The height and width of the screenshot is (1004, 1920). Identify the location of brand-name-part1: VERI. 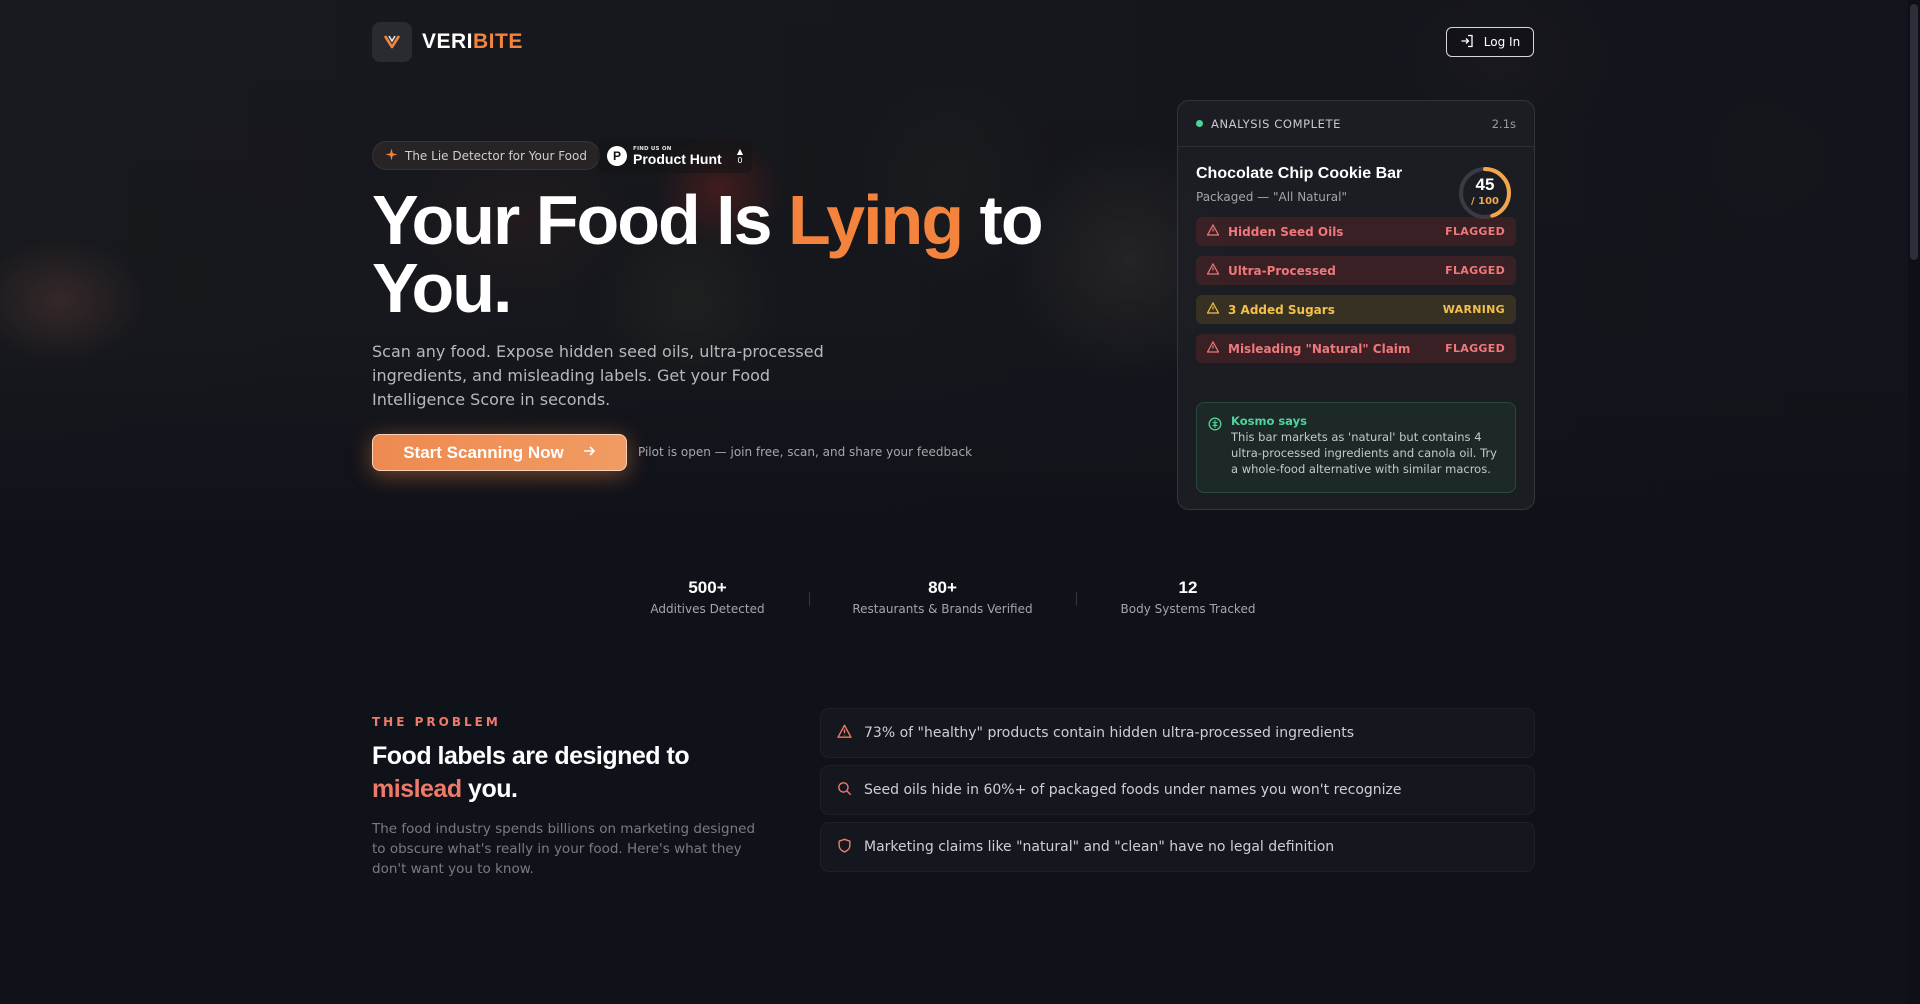
(448, 41).